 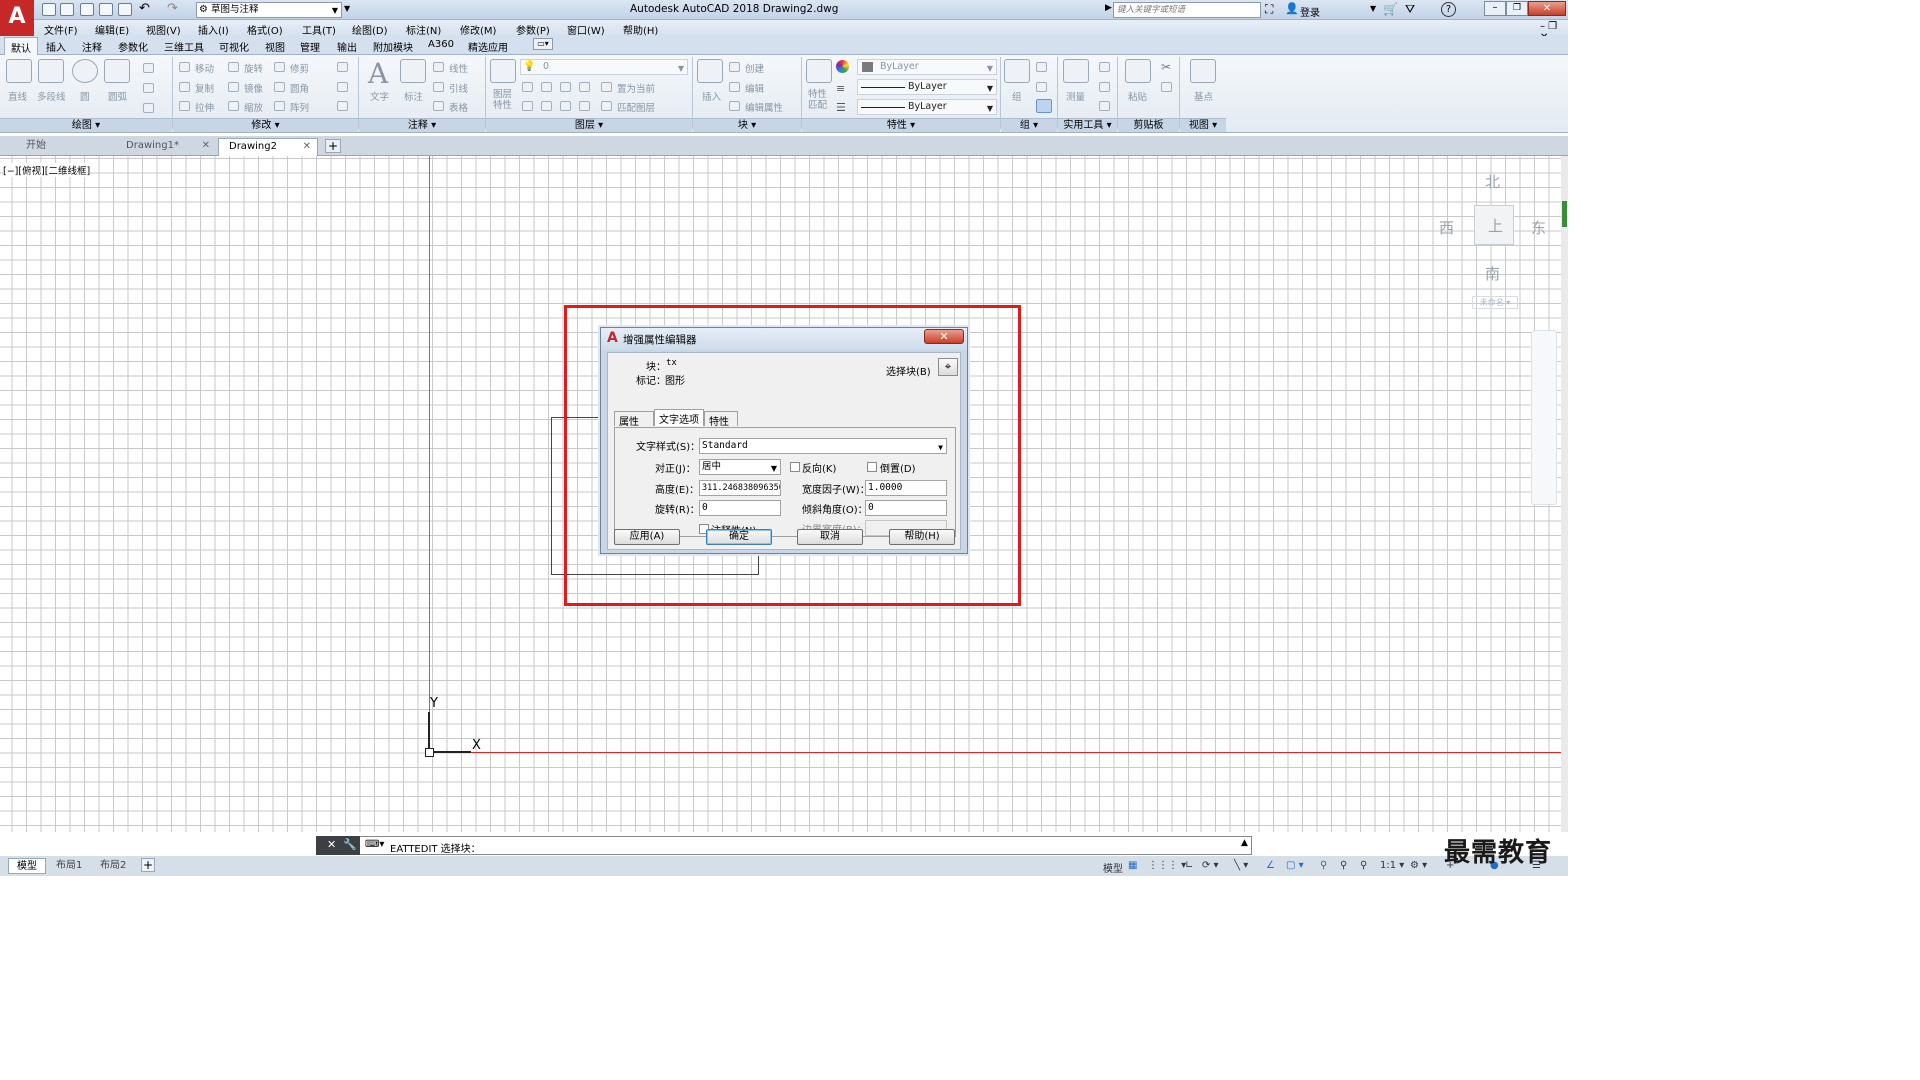 I want to click on expand-arrow-icon: ▶, so click(x=1108, y=8).